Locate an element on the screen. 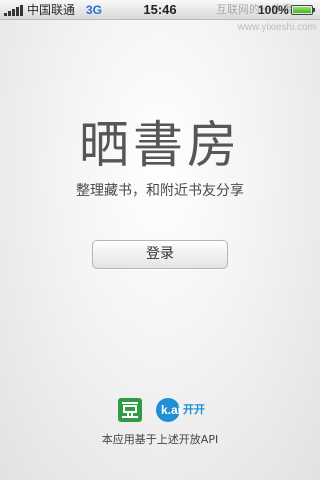  watermark-url: www.yixieshi.com is located at coordinates (276, 27).